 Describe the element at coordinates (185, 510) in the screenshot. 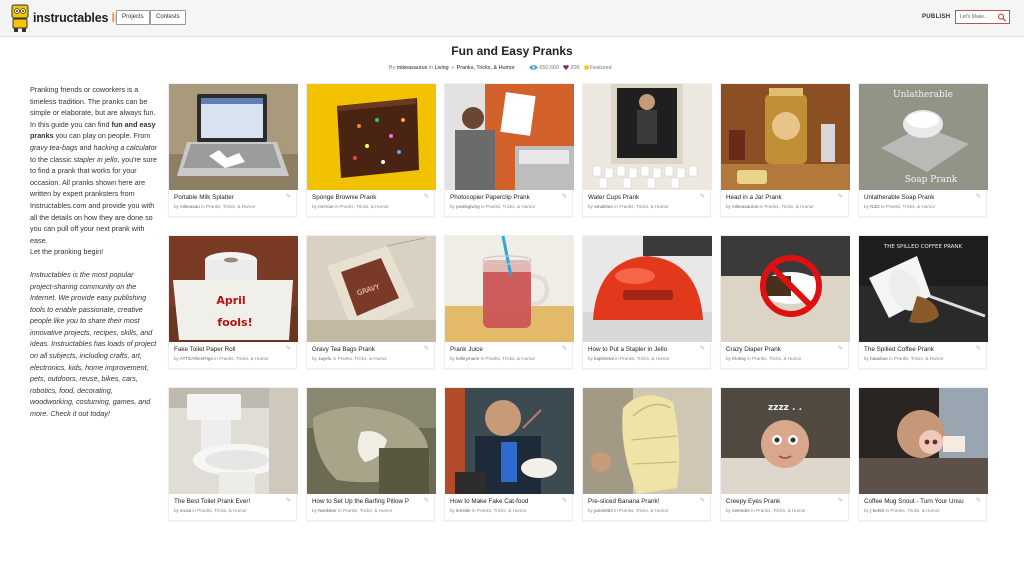

I see `project-author: snola` at that location.